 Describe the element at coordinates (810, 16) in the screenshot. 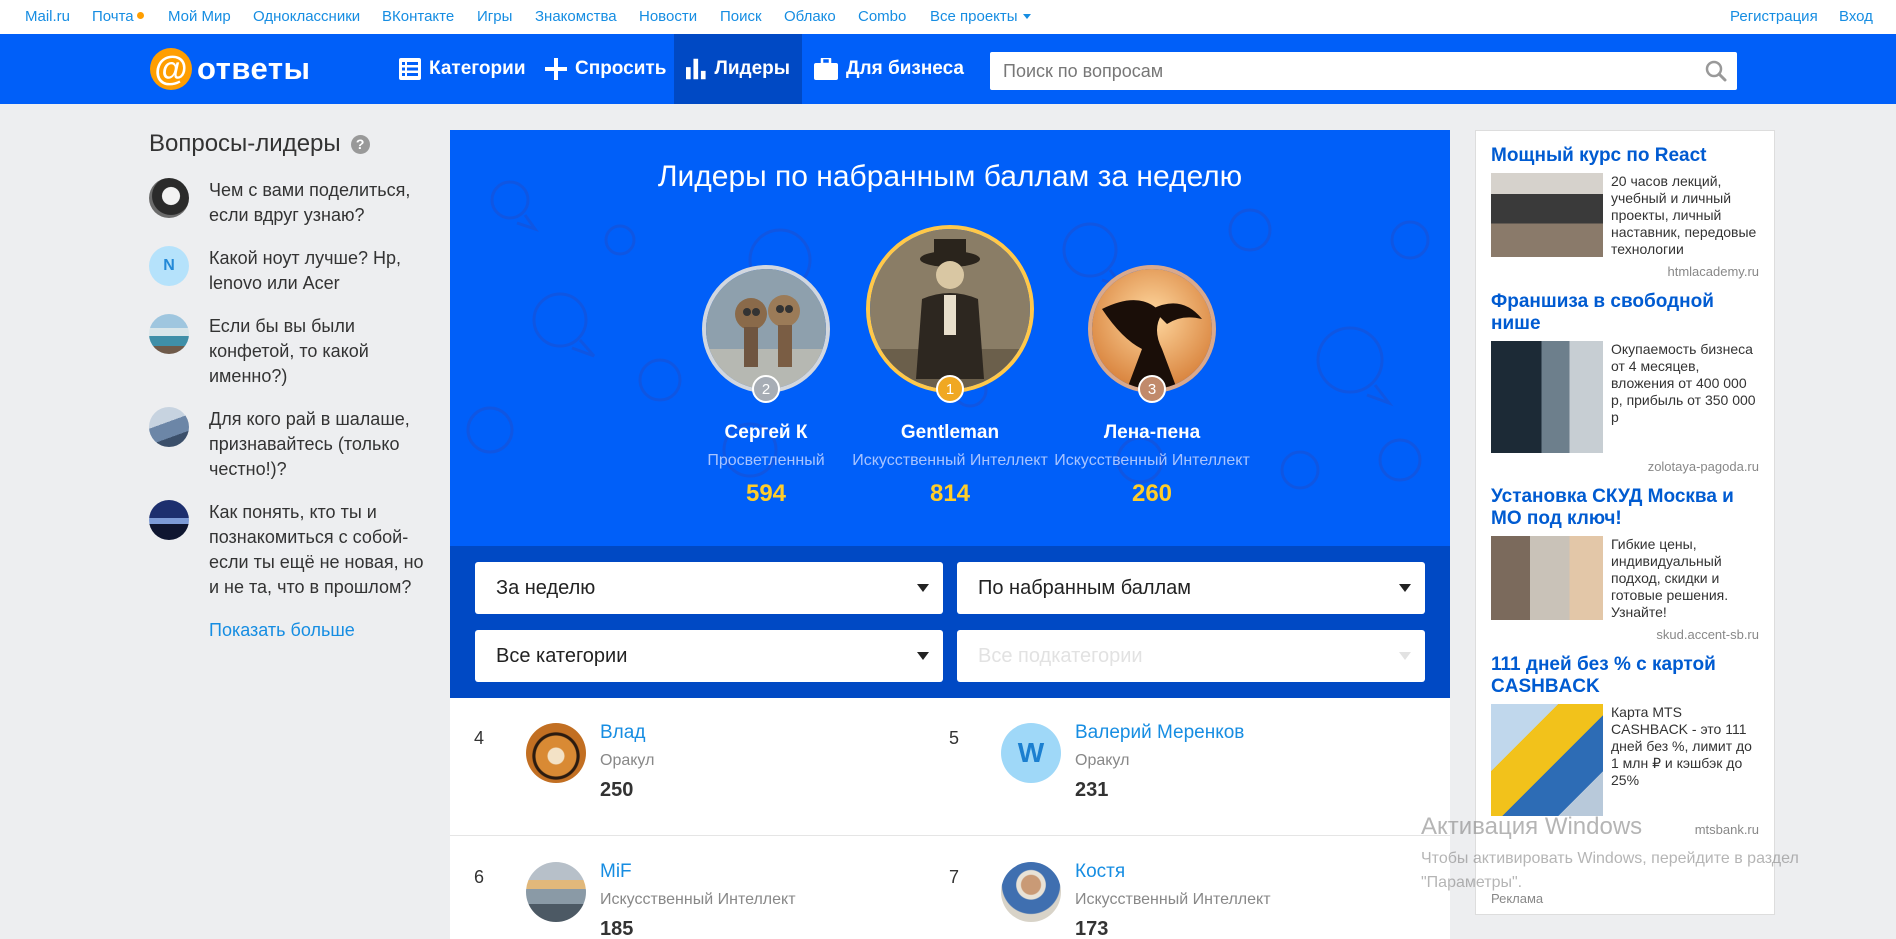

I see `portal-link-oblako: Облако` at that location.